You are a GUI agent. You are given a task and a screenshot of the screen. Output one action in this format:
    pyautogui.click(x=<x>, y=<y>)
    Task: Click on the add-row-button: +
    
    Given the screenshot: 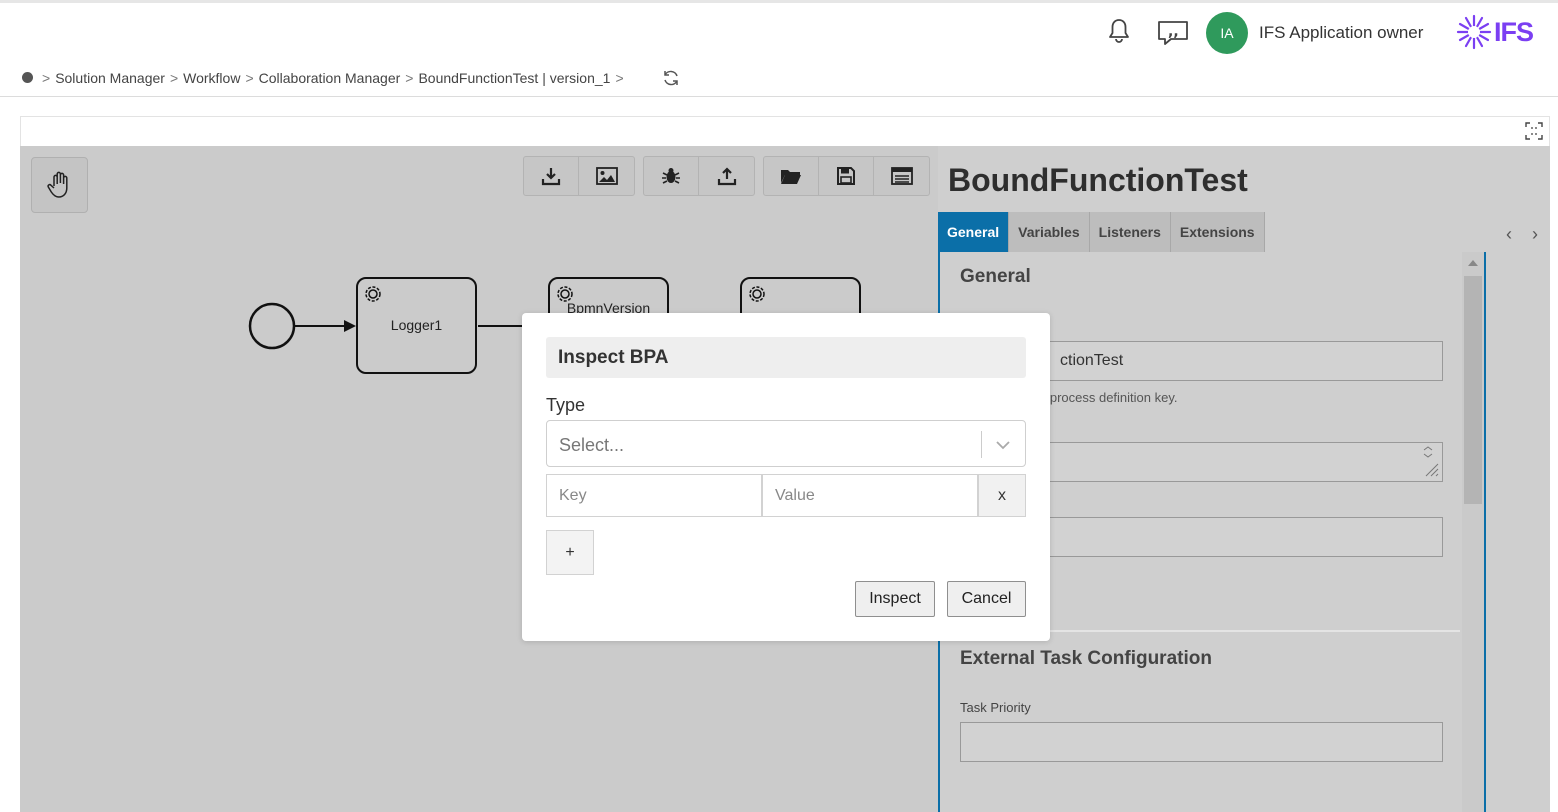 What is the action you would take?
    pyautogui.click(x=570, y=552)
    